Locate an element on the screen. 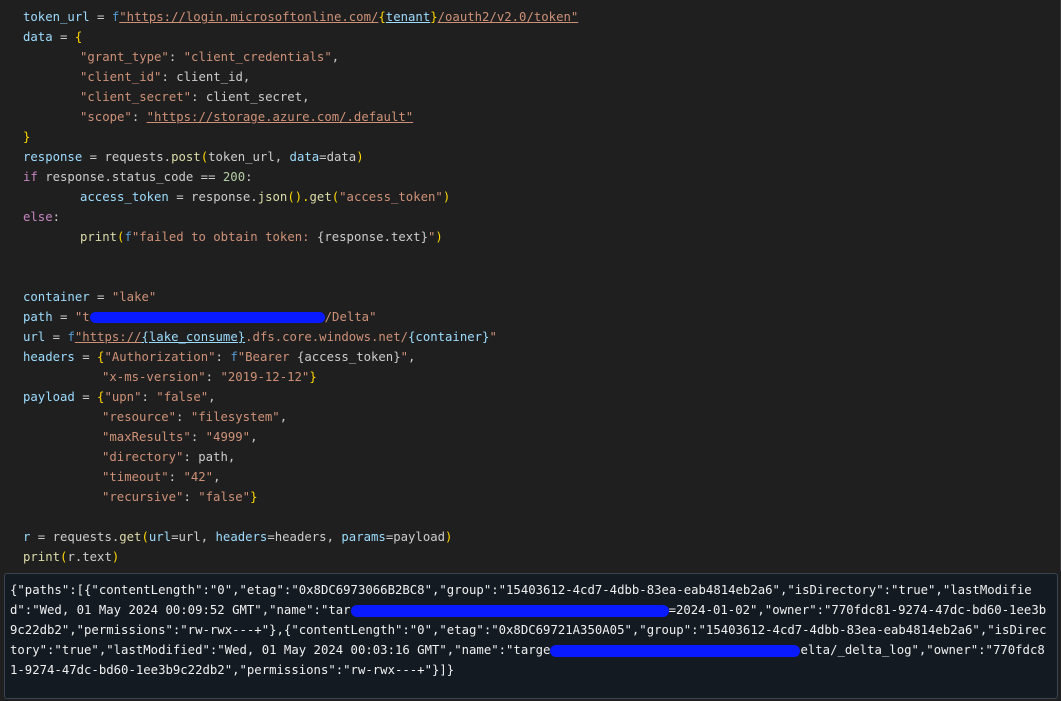  code-line-24: "timeout": "42", is located at coordinates (161, 477).